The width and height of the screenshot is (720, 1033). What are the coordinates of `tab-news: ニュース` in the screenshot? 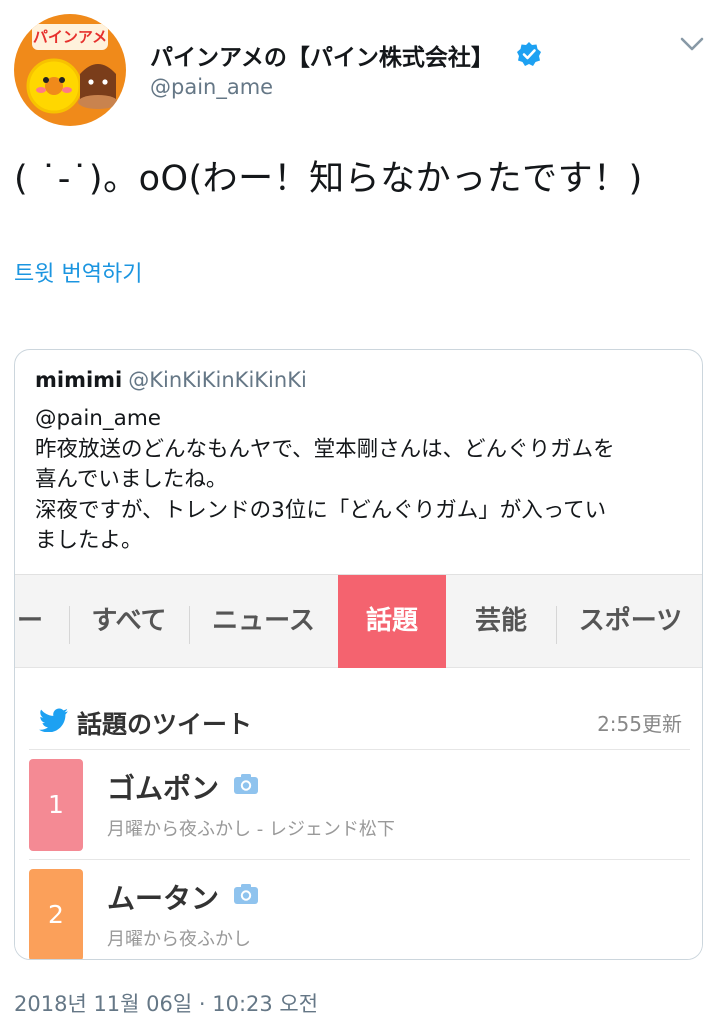 It's located at (263, 621).